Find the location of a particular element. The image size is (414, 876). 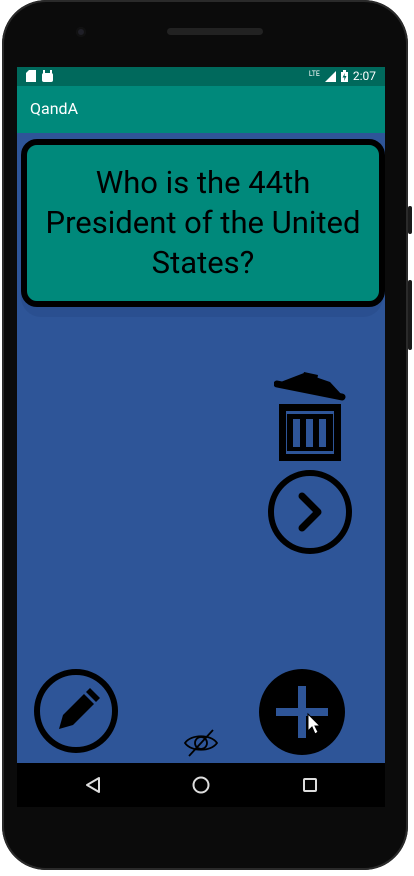

home-circle-icon is located at coordinates (201, 785).